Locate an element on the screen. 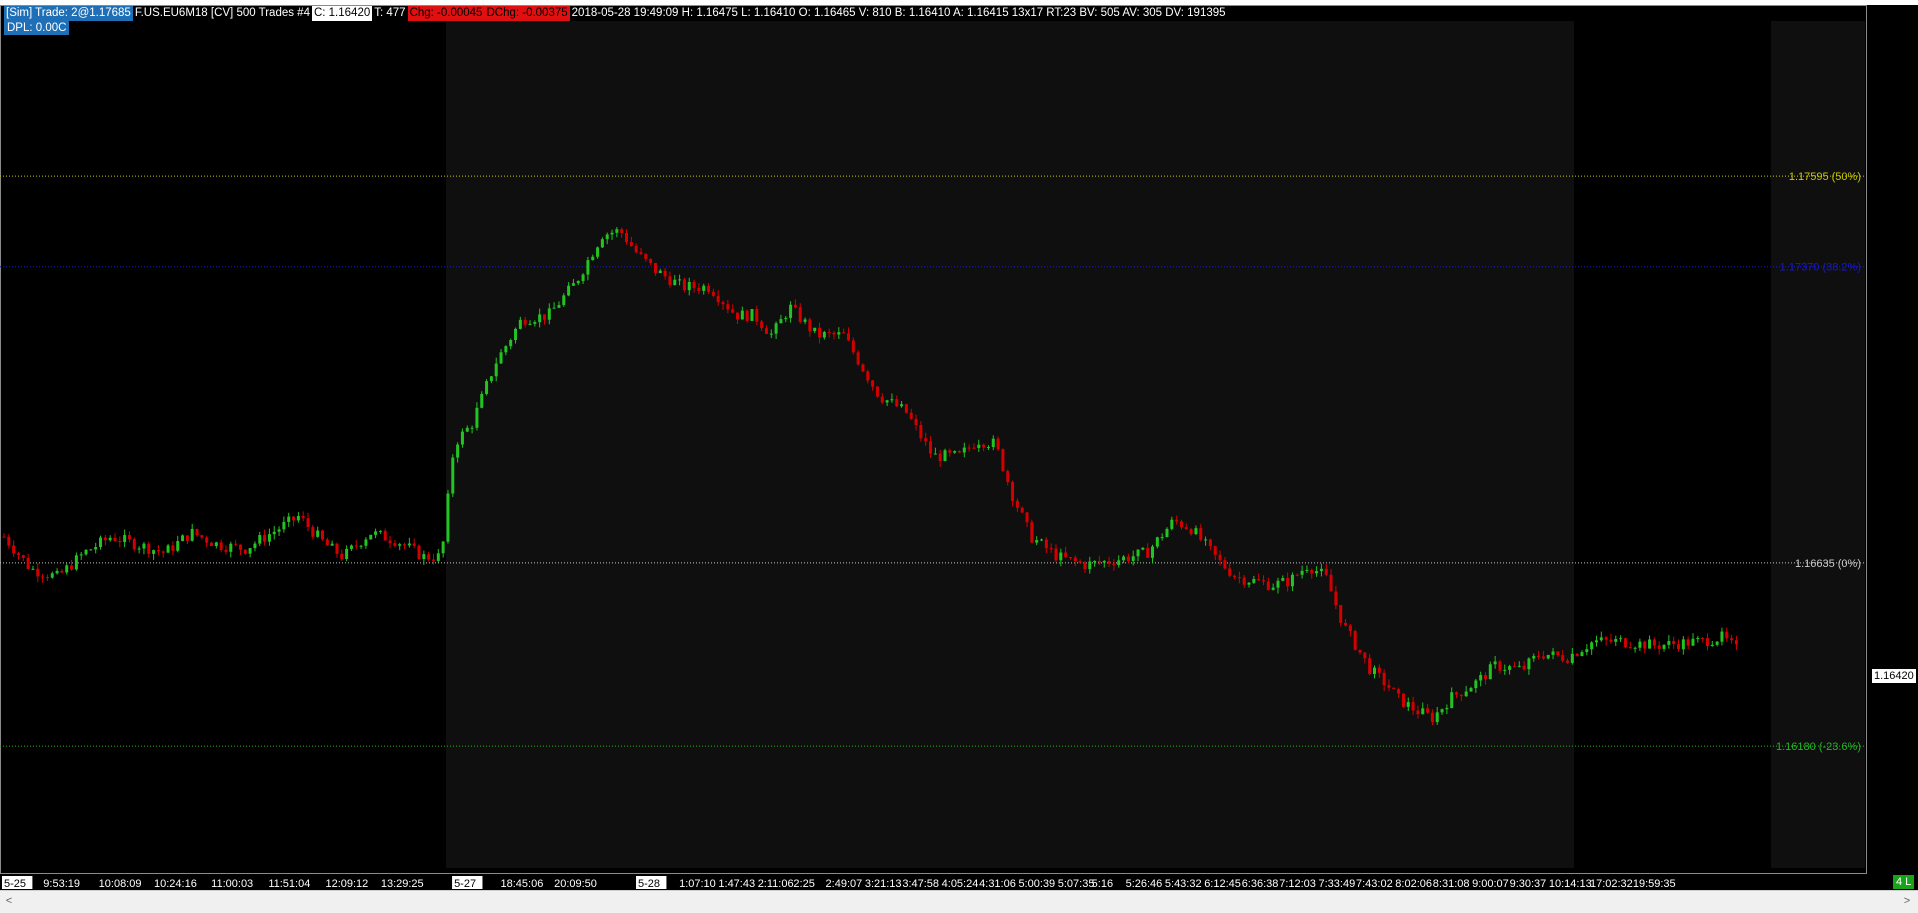  date-marker-label: 5-25 is located at coordinates (15, 884).